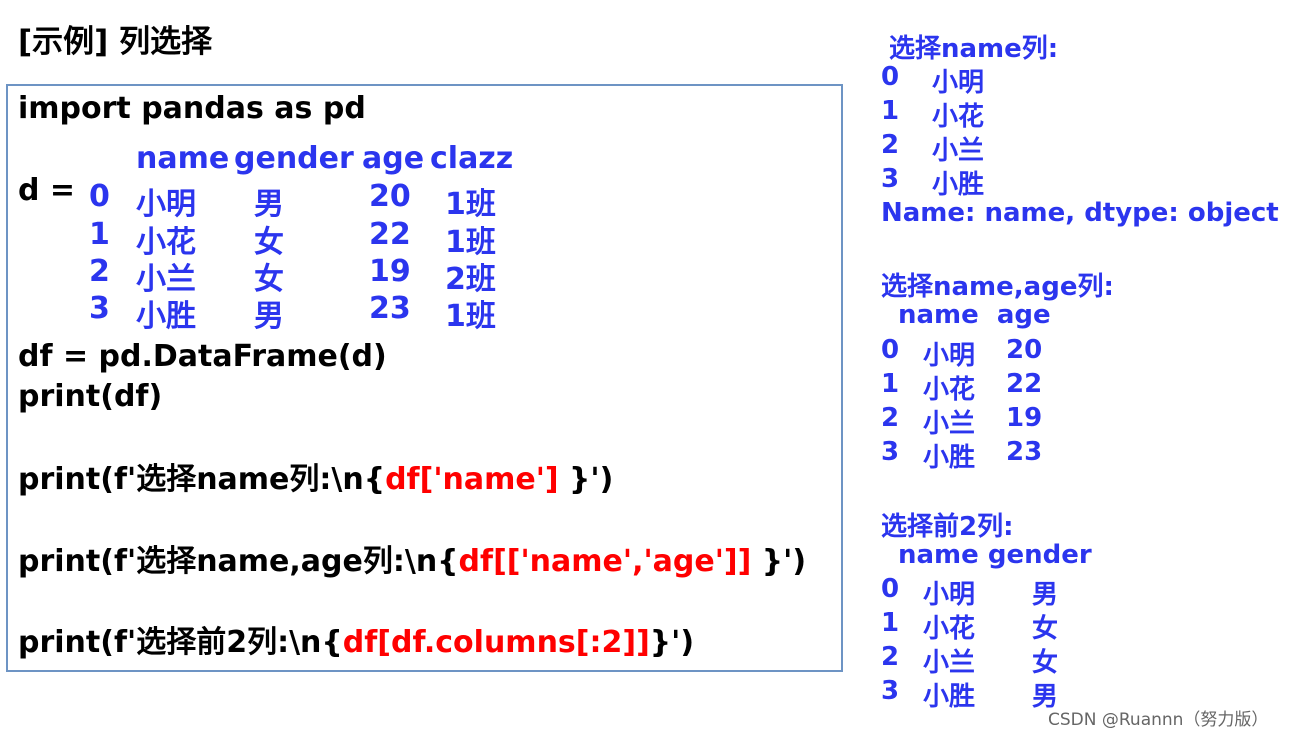 Image resolution: width=1291 pixels, height=736 pixels. Describe the element at coordinates (949, 595) in the screenshot. I see `output3-name: 小明` at that location.